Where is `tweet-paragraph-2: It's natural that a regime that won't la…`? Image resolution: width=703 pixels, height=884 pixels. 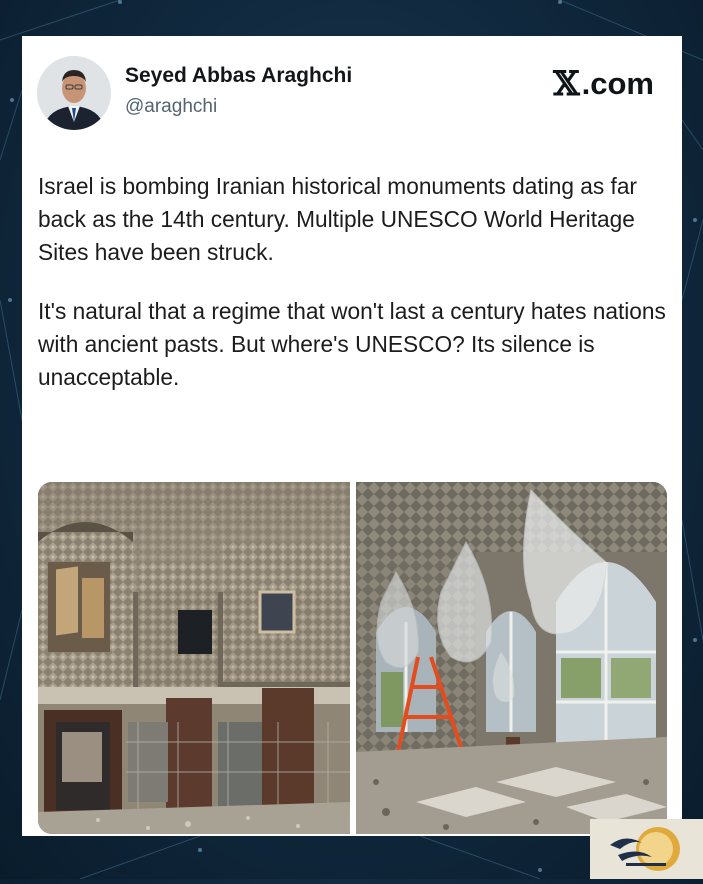
tweet-paragraph-2: It's natural that a regime that won't la… is located at coordinates (352, 344).